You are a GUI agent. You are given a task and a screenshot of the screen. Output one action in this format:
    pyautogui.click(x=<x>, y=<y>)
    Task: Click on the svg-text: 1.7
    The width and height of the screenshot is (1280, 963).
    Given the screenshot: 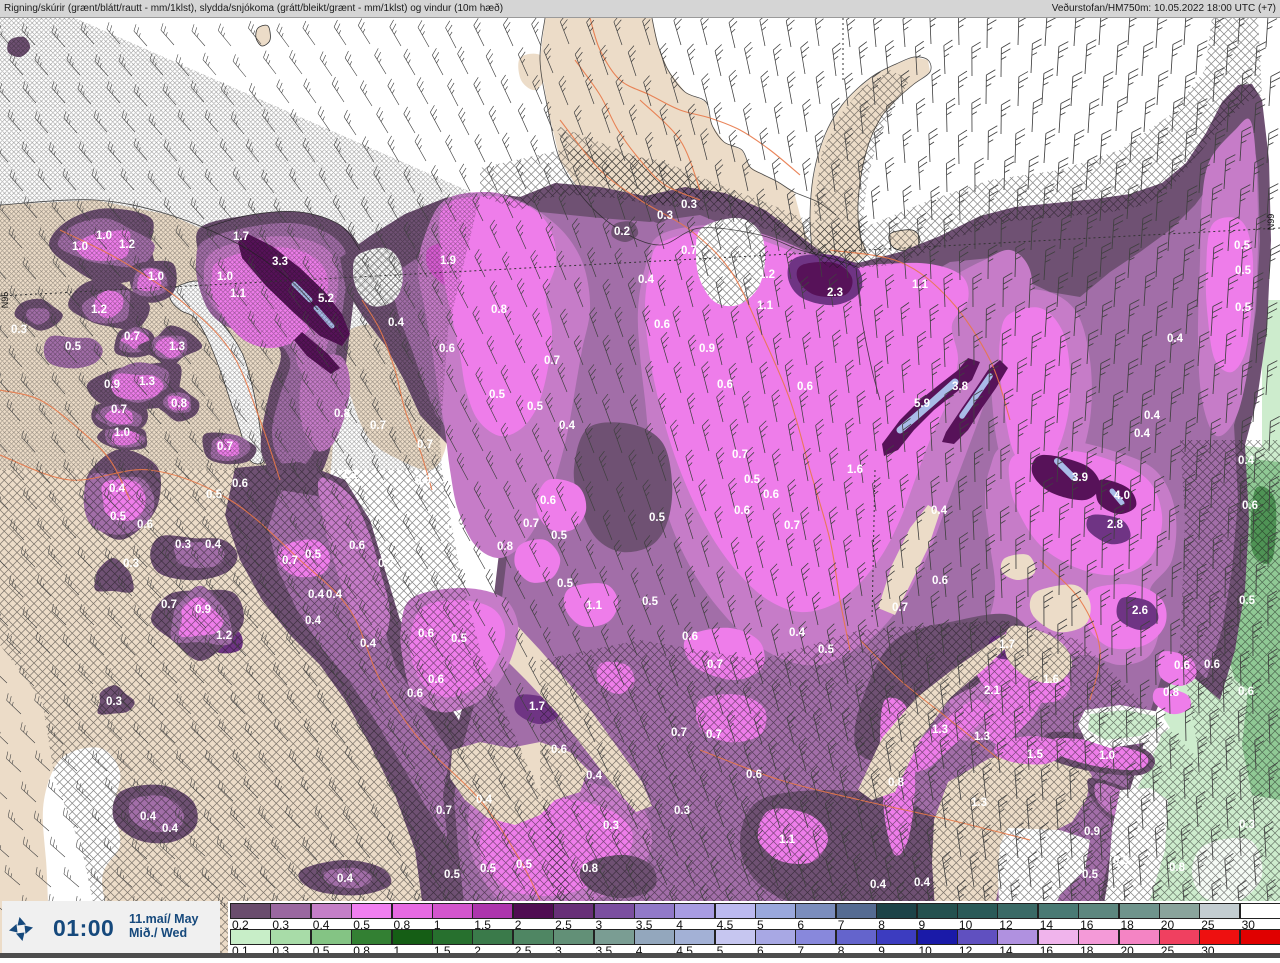 What is the action you would take?
    pyautogui.click(x=1007, y=645)
    